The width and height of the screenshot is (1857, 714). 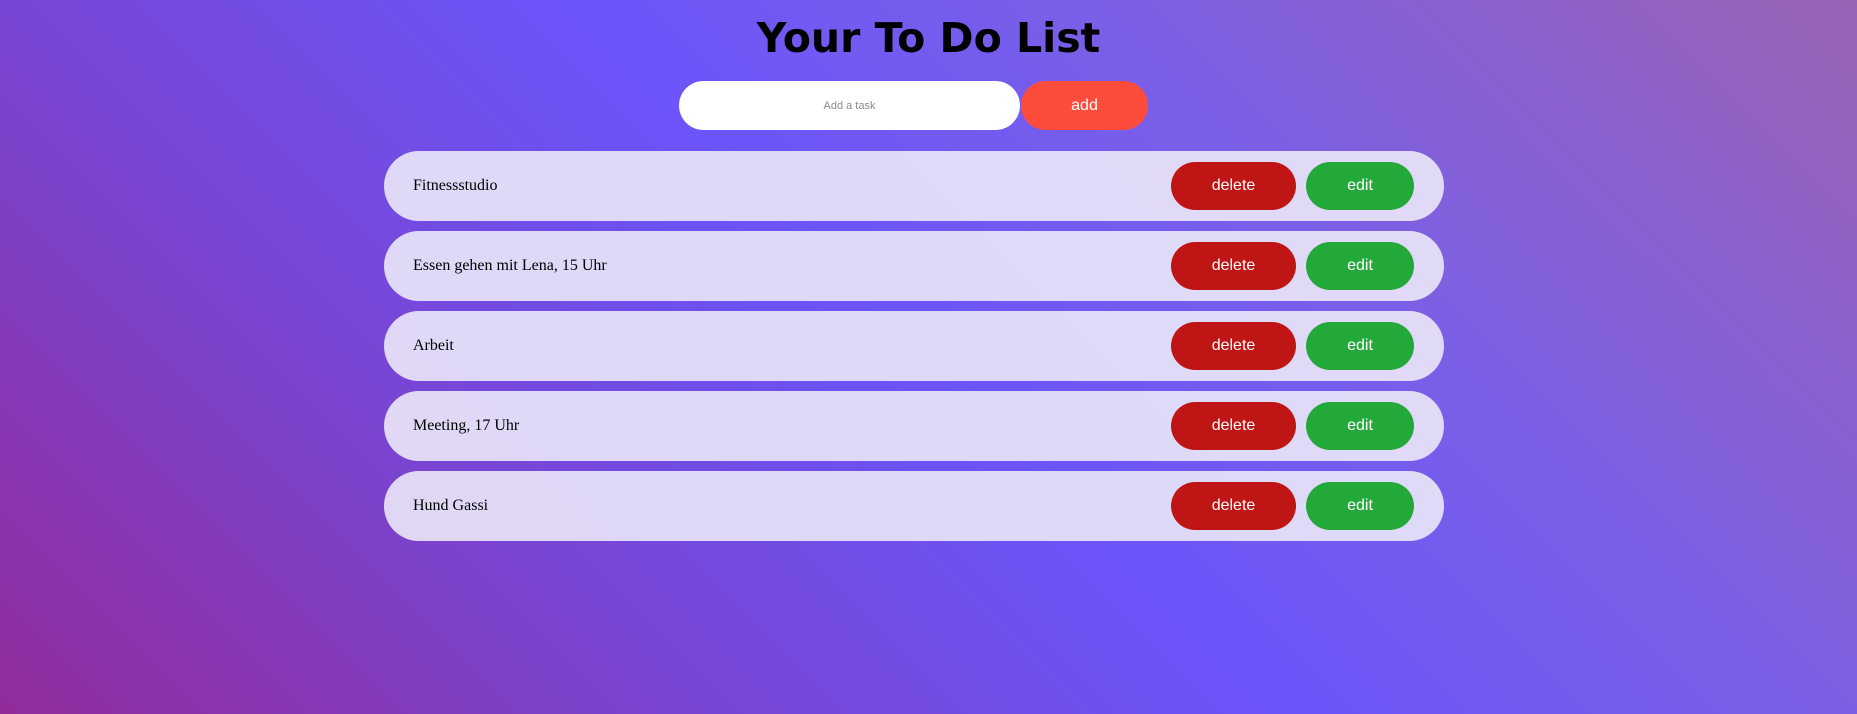 What do you see at coordinates (510, 265) in the screenshot?
I see `task-text: Essen gehen mit Lena, 15 Uhr` at bounding box center [510, 265].